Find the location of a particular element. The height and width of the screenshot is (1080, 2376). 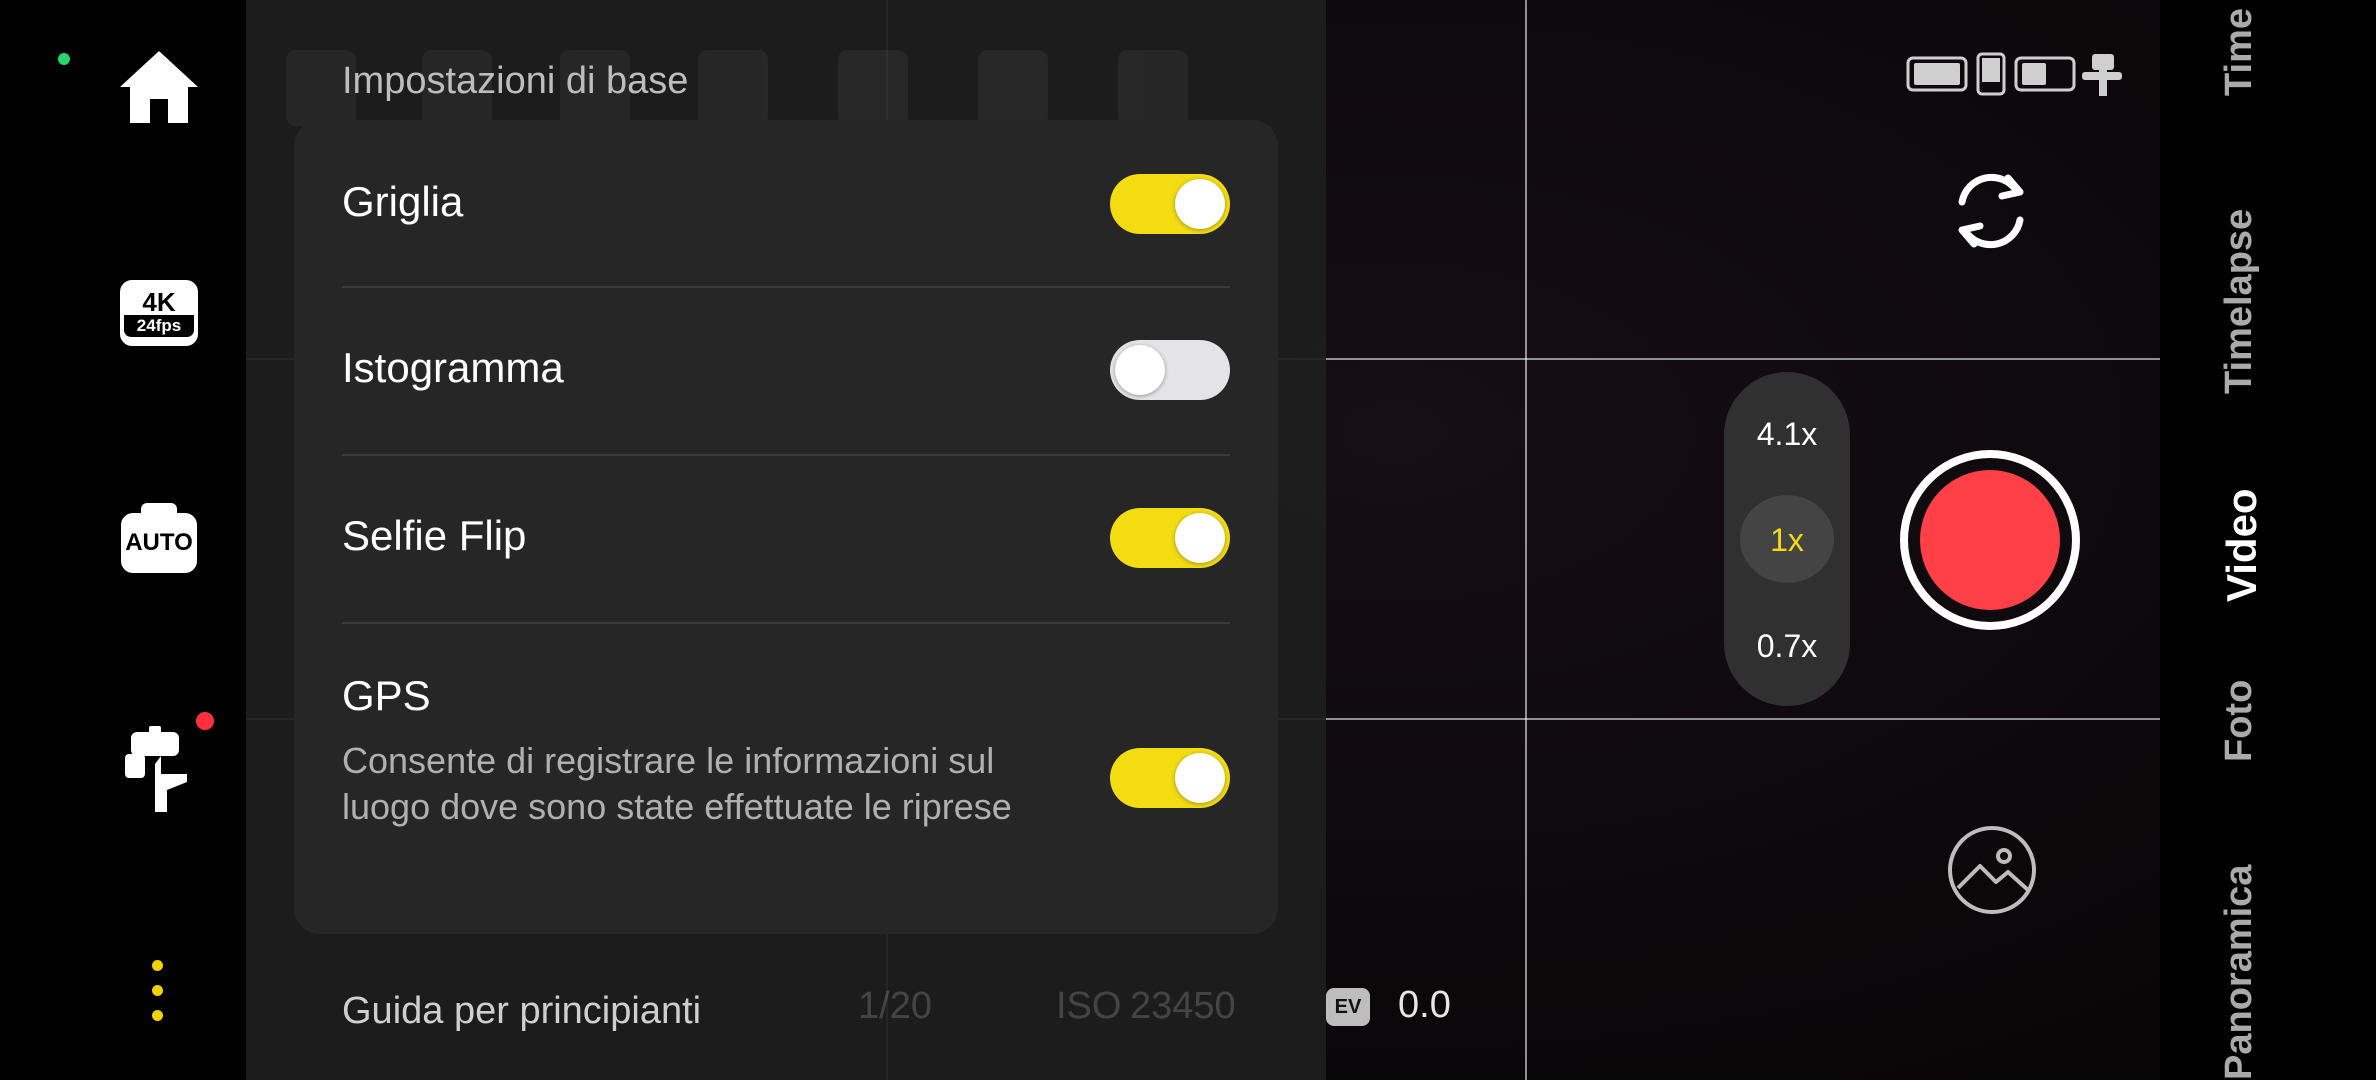

setting-label: Griglia is located at coordinates (403, 201).